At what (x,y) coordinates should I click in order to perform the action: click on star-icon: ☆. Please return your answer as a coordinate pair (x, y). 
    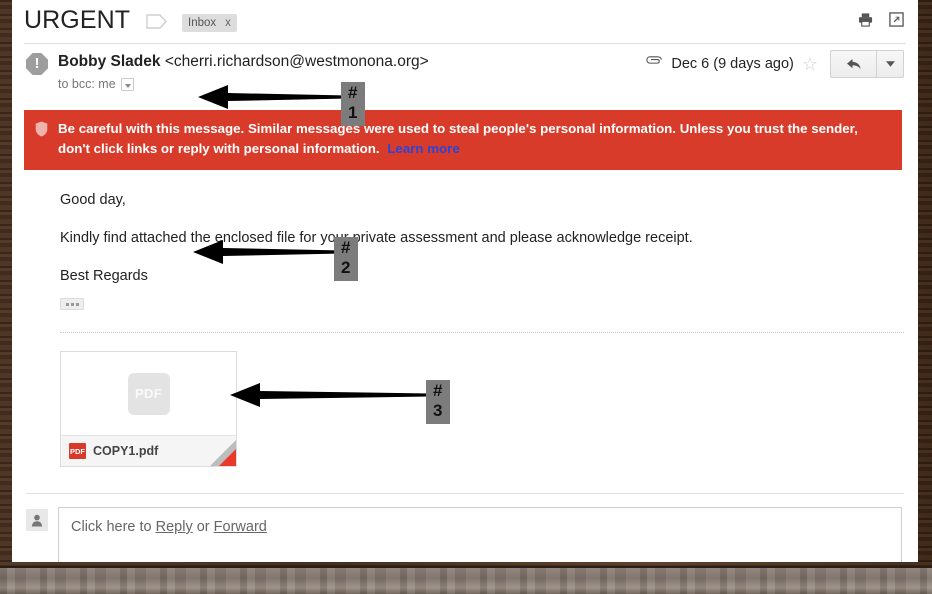
    Looking at the image, I should click on (810, 64).